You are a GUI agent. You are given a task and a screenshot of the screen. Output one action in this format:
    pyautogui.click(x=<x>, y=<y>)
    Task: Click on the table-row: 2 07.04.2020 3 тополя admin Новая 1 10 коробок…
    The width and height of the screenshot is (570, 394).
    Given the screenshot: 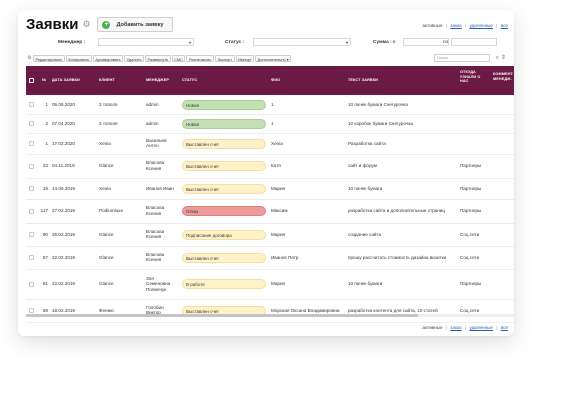 What is the action you would take?
    pyautogui.click(x=270, y=124)
    